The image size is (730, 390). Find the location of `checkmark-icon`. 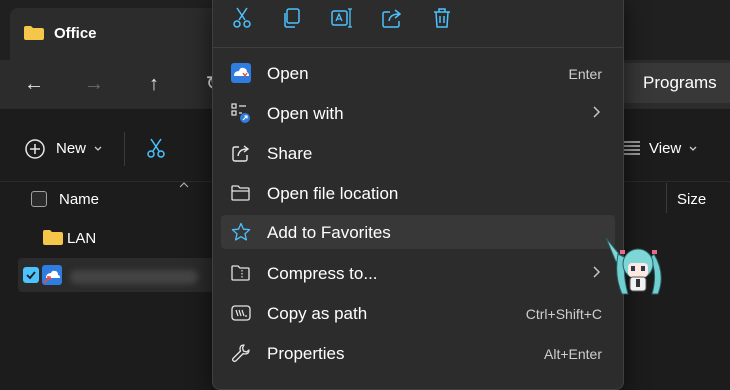

checkmark-icon is located at coordinates (31, 275).